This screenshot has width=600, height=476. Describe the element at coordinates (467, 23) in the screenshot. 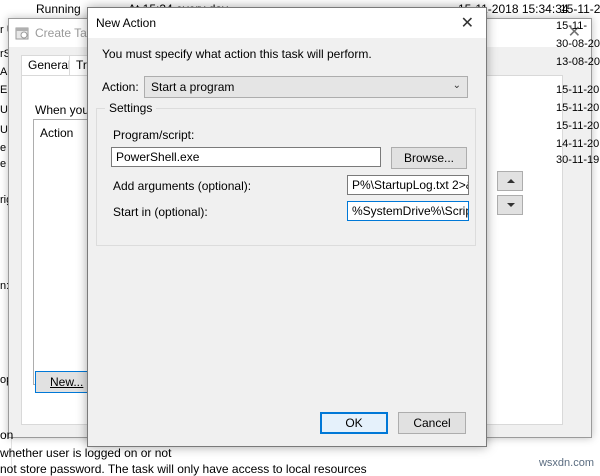

I see `close-icon: ✕` at that location.